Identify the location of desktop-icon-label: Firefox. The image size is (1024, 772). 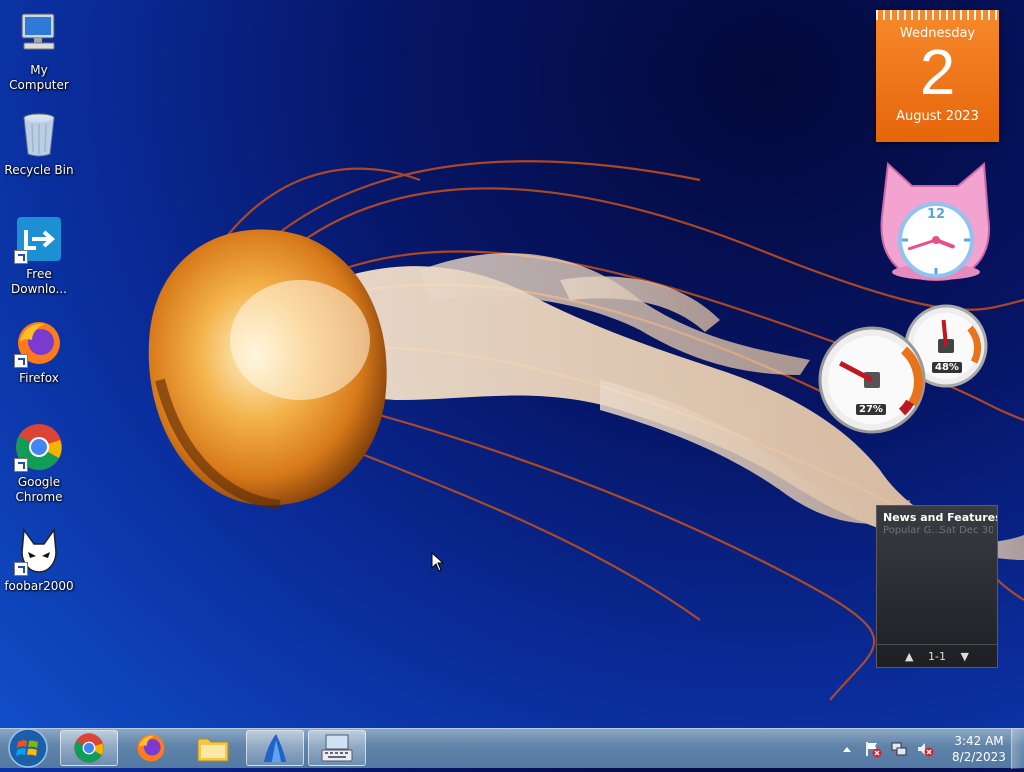
(39, 378).